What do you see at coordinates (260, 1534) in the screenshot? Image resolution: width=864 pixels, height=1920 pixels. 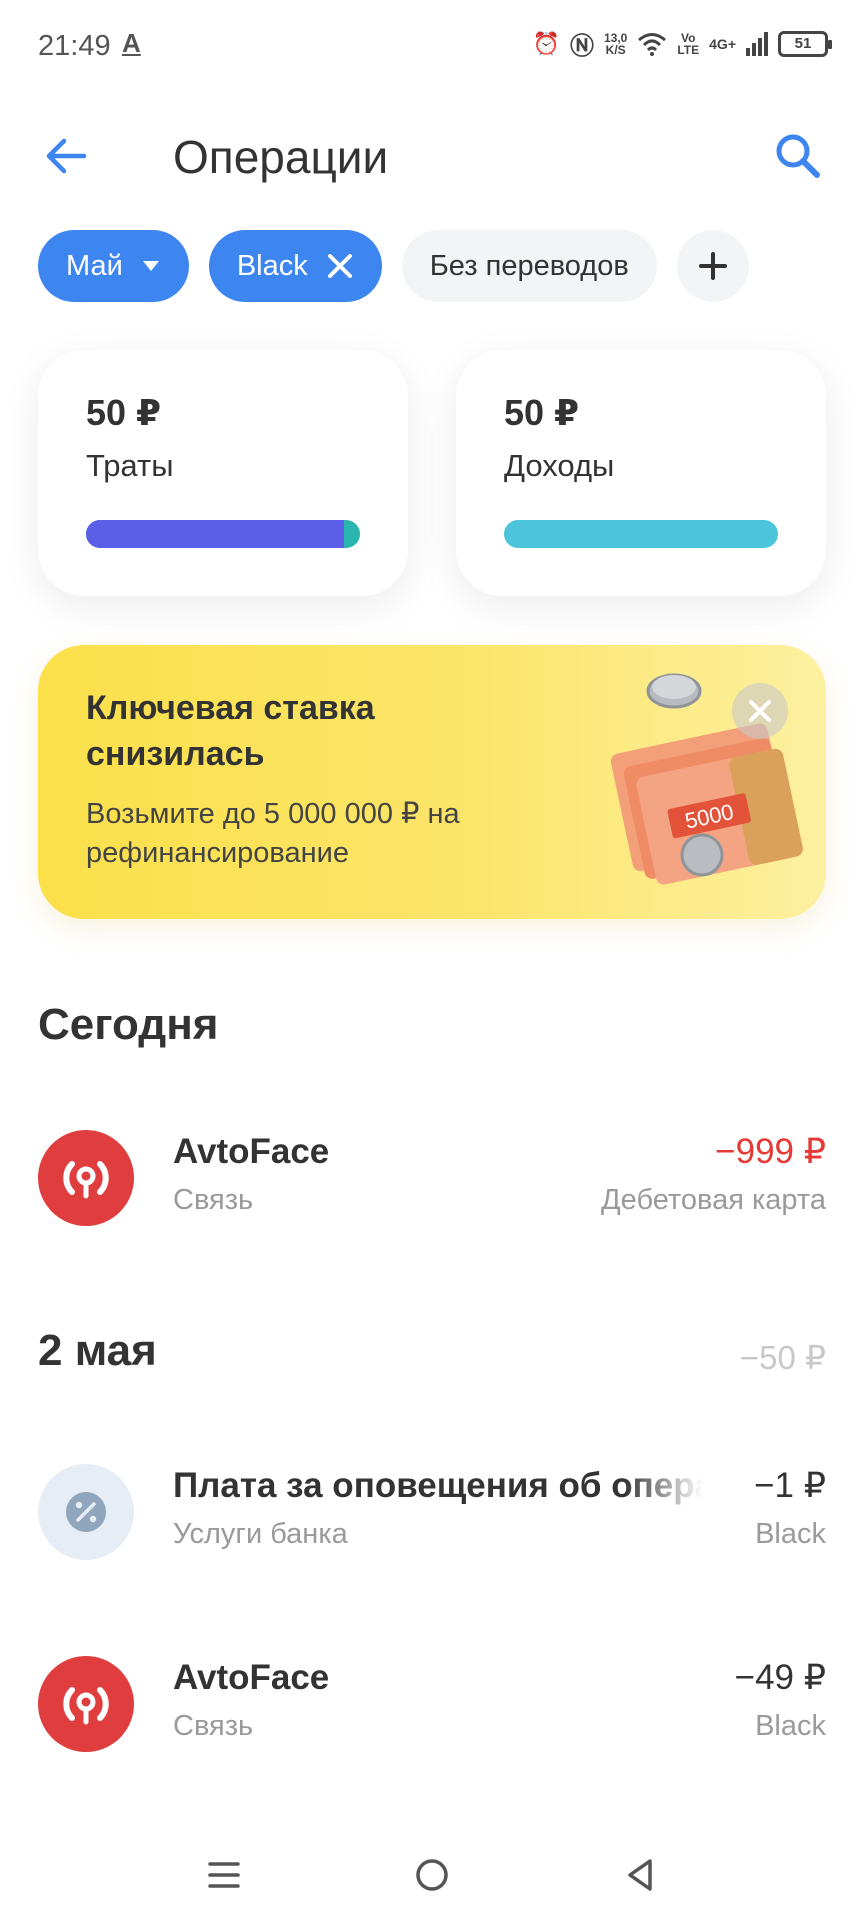 I see `operation-category: Услуги банка` at bounding box center [260, 1534].